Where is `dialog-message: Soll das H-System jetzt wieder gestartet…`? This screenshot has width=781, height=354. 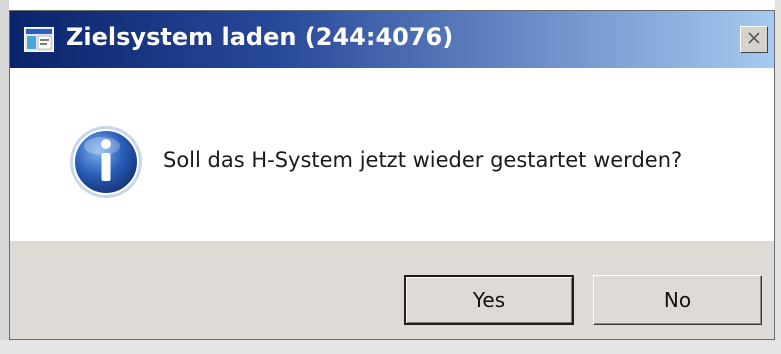 dialog-message: Soll das H-System jetzt wieder gestartet… is located at coordinates (423, 160).